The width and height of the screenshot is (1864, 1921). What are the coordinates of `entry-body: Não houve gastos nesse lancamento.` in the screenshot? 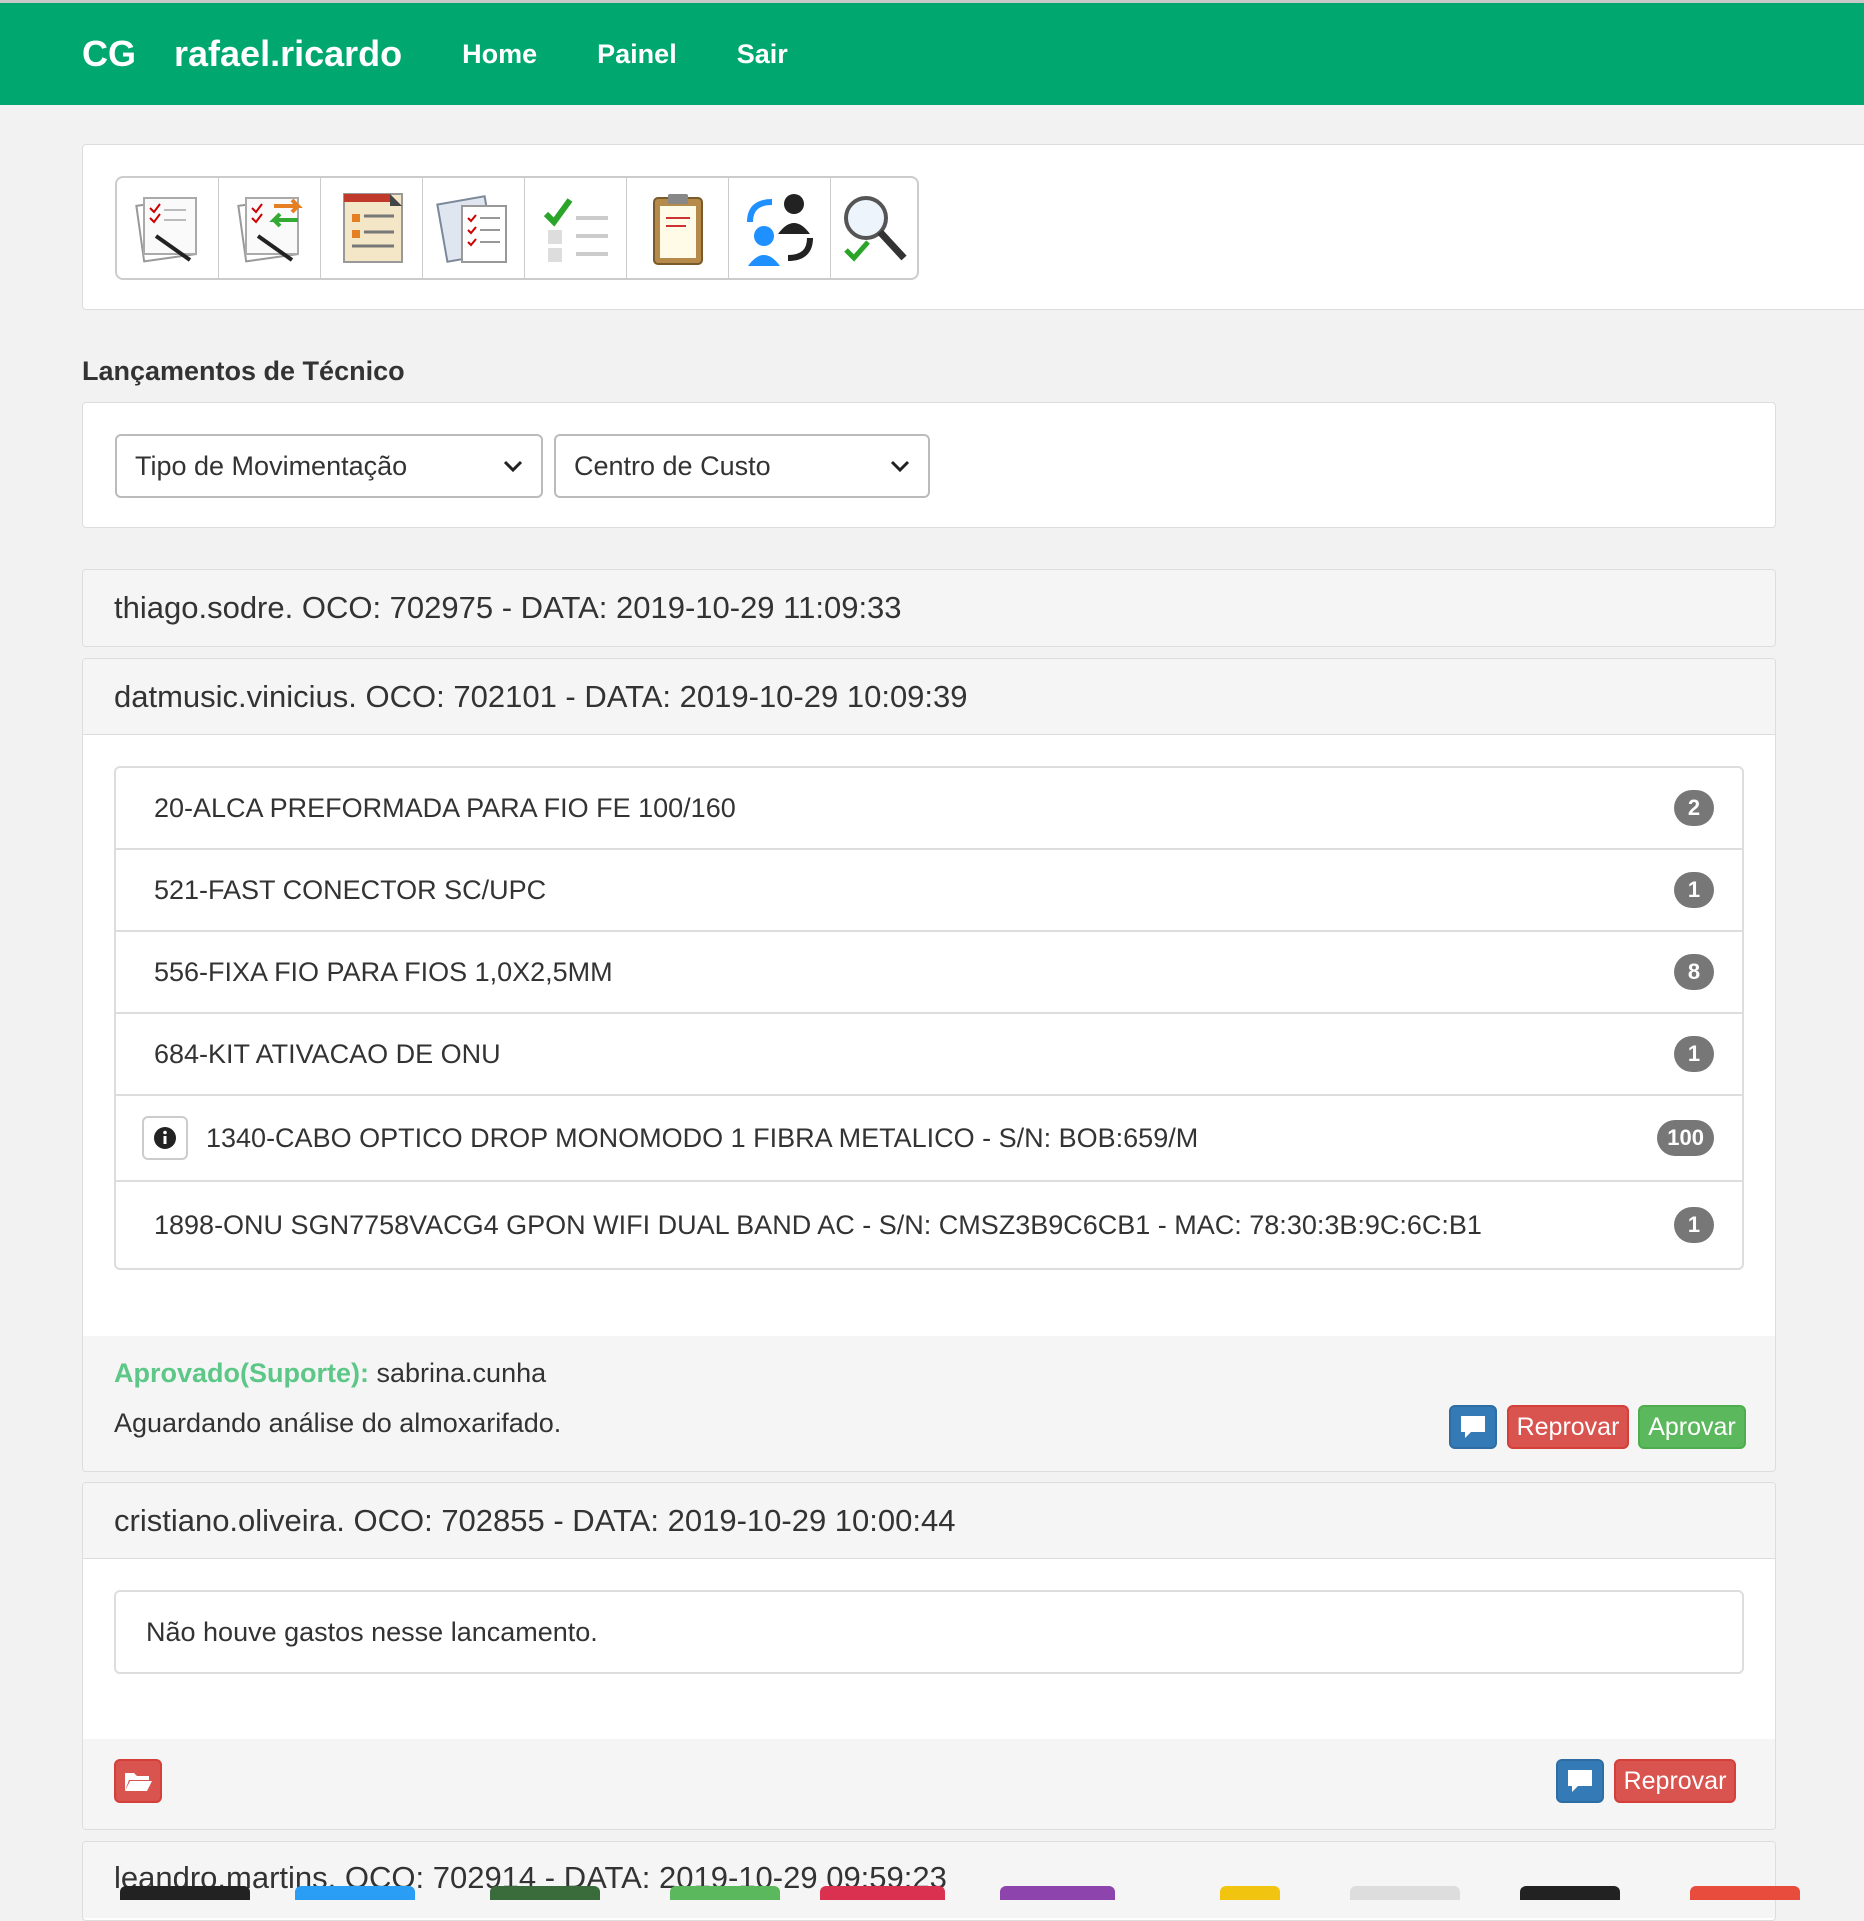 It's located at (929, 1649).